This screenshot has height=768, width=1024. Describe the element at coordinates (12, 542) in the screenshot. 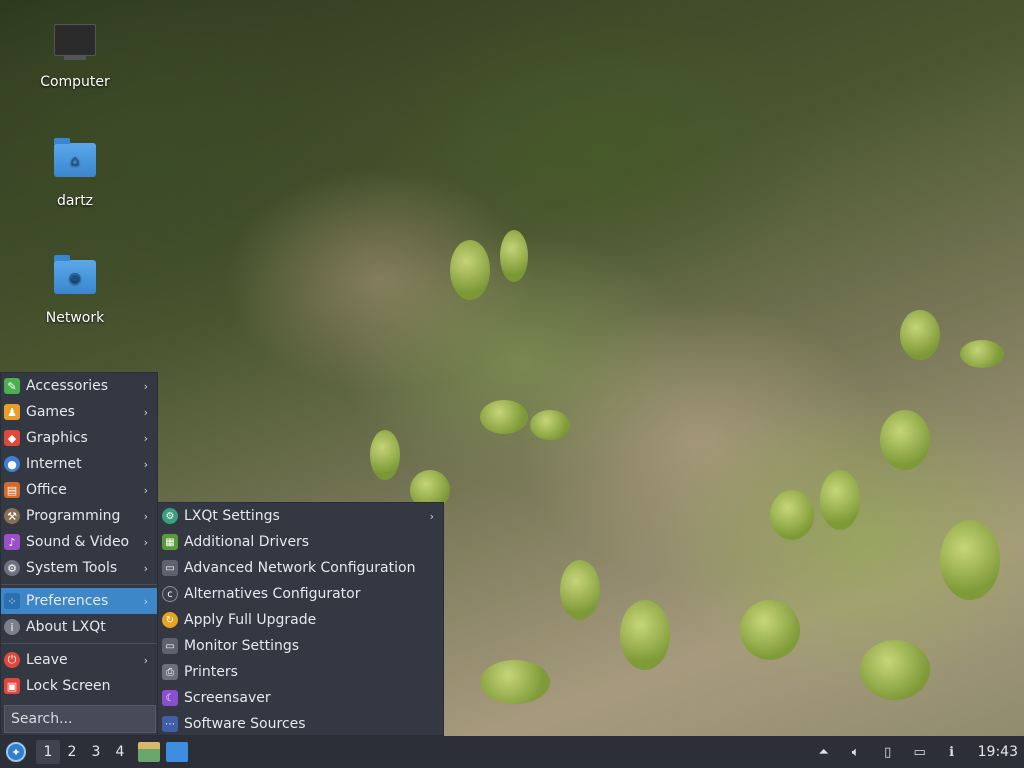

I see `sound-video-icon: ♪` at that location.